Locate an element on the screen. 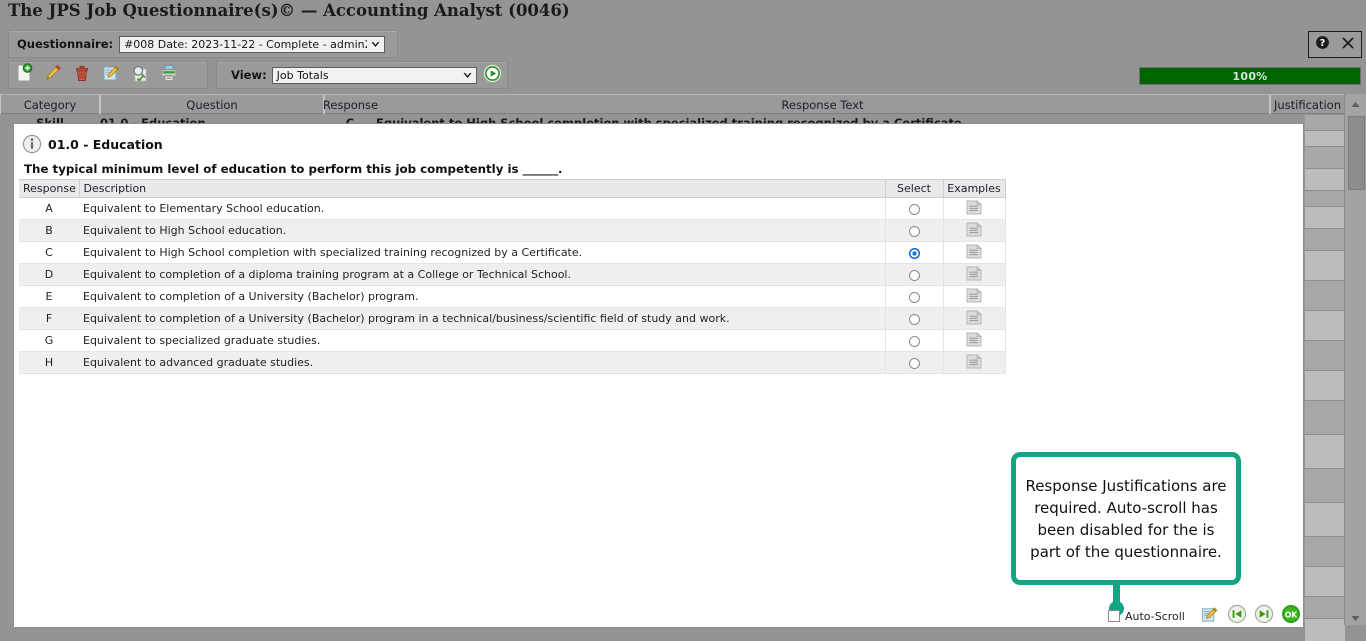  close-button is located at coordinates (1348, 45).